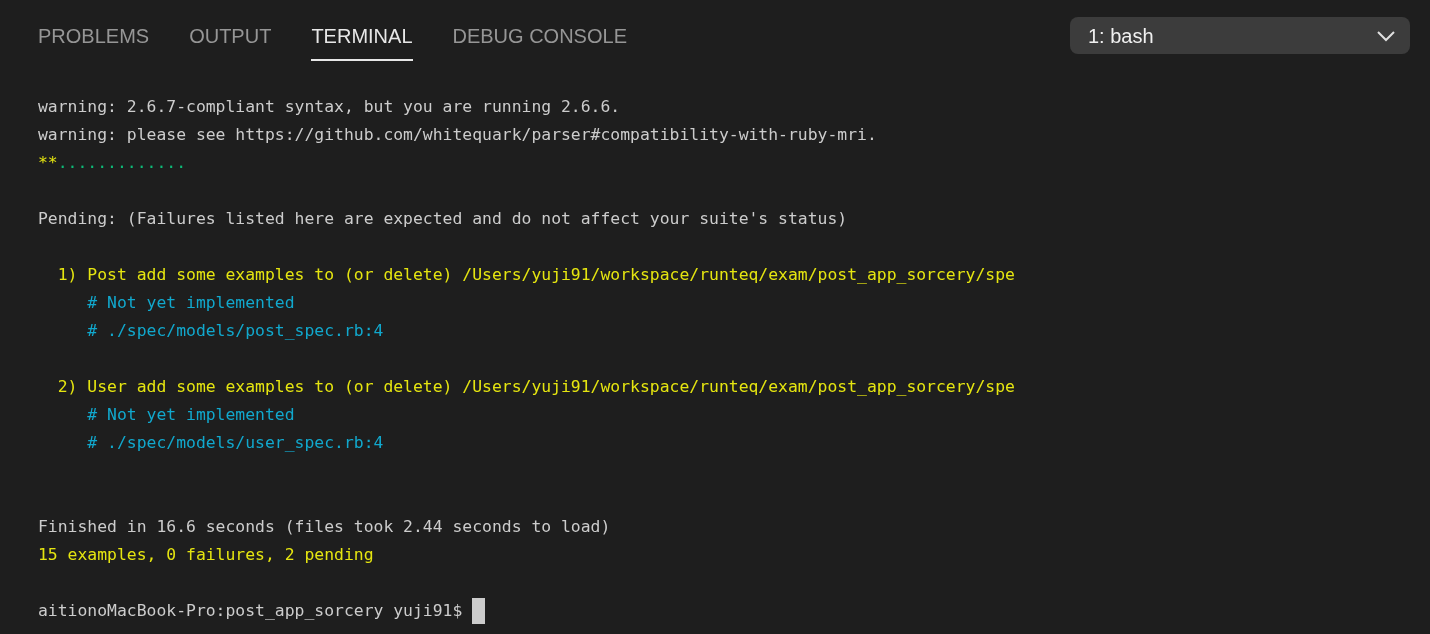 The image size is (1430, 634). Describe the element at coordinates (535, 386) in the screenshot. I see `terminal-text: 2) User add some examples to (or delete) /Users/yuji91/workspace/runteq/exam/post_app_sorcery/spe` at that location.